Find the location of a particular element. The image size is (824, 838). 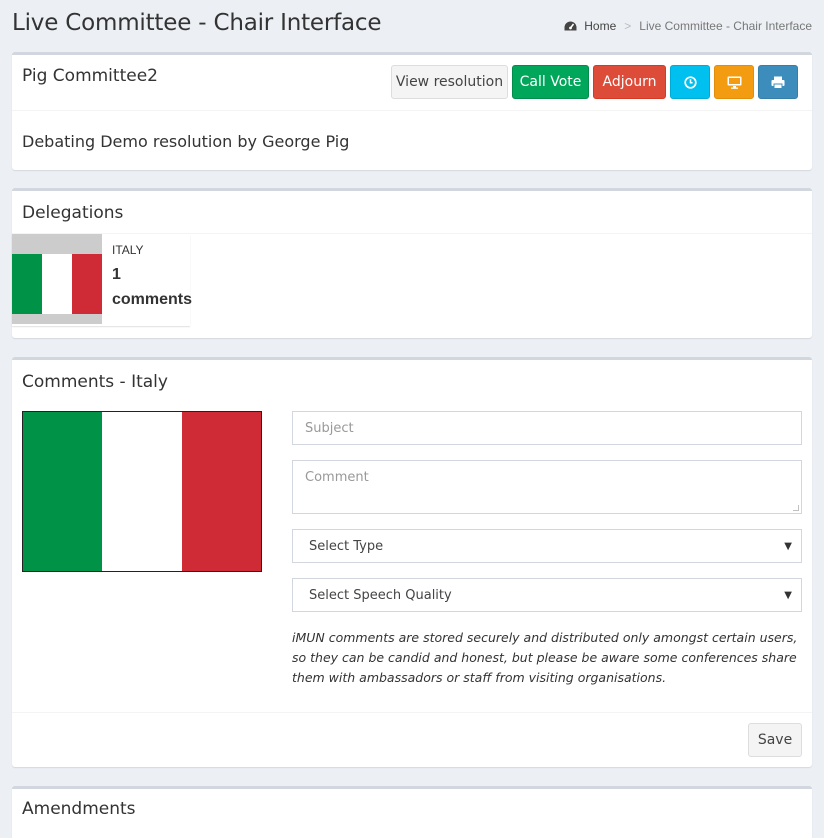

clock-icon is located at coordinates (690, 82).